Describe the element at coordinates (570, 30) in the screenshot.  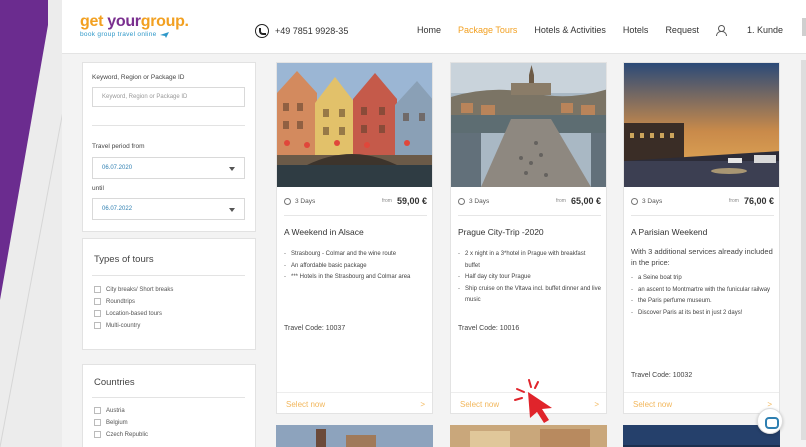
I see `nav-hotels-activities: Hotels & Activities` at that location.